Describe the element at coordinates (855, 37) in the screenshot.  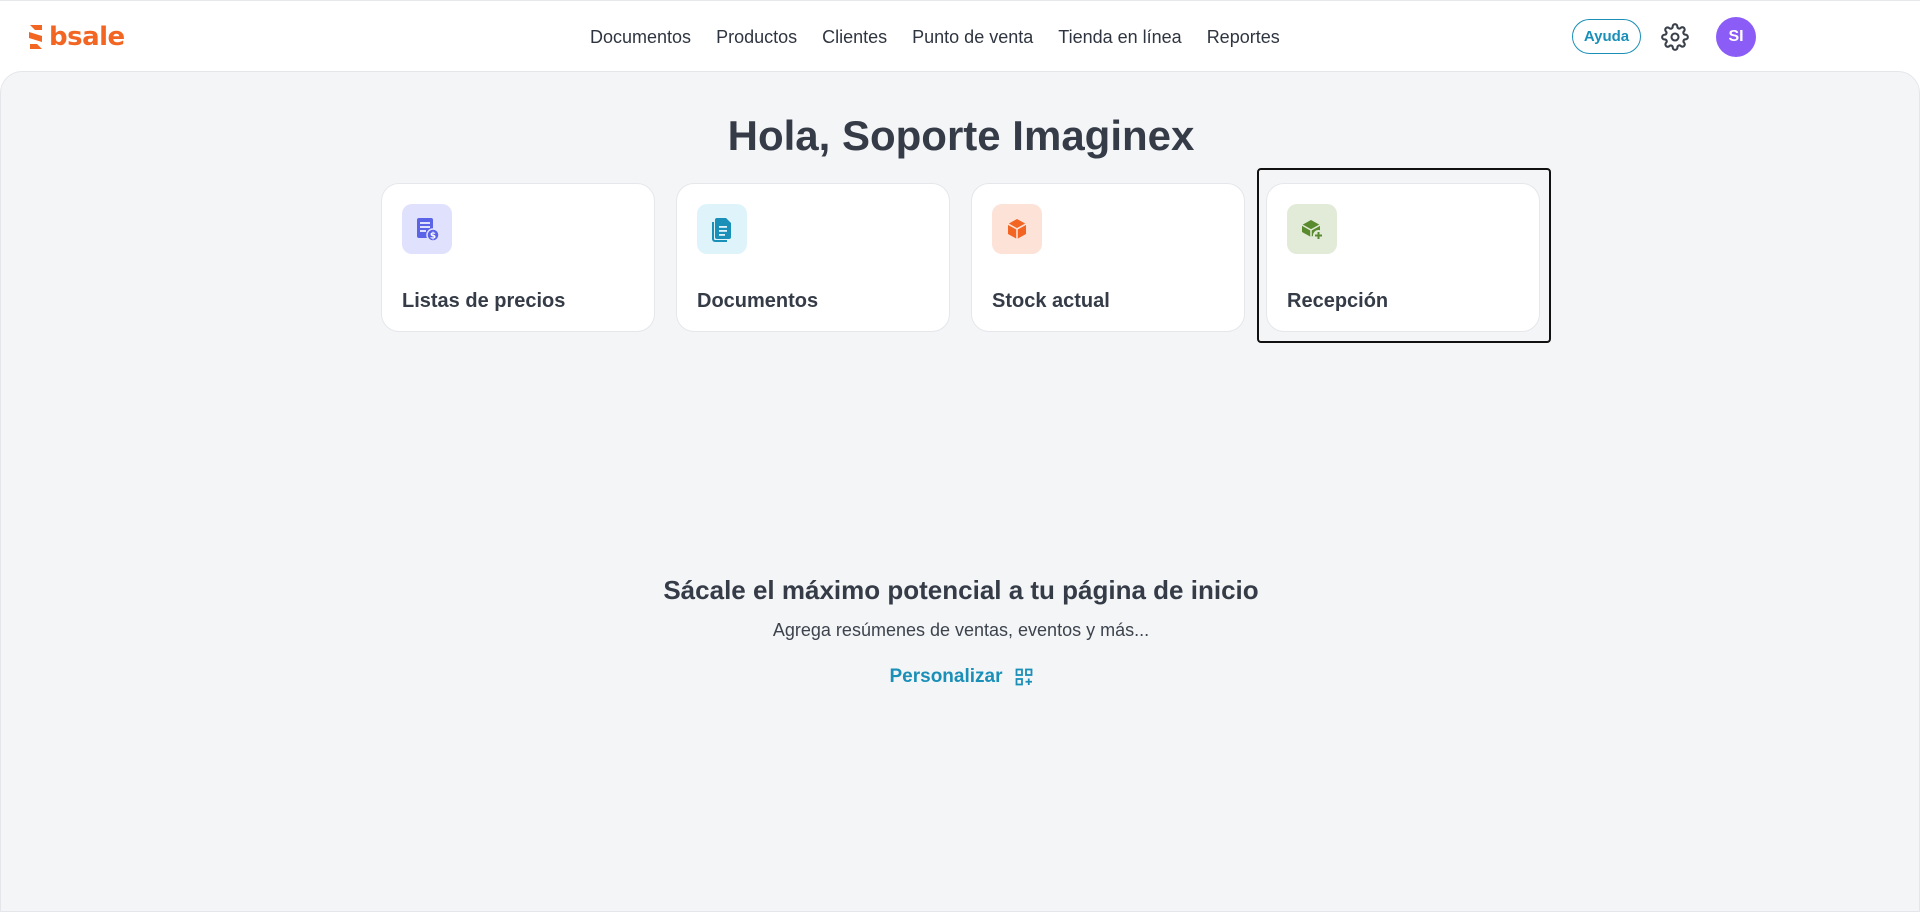
I see `nav-item-clientes: Clientes` at that location.